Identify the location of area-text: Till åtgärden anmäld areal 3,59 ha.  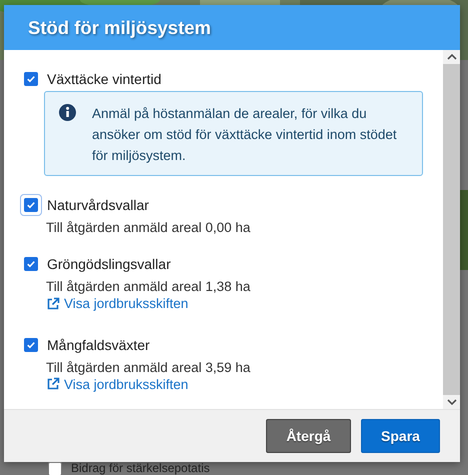
(149, 367).